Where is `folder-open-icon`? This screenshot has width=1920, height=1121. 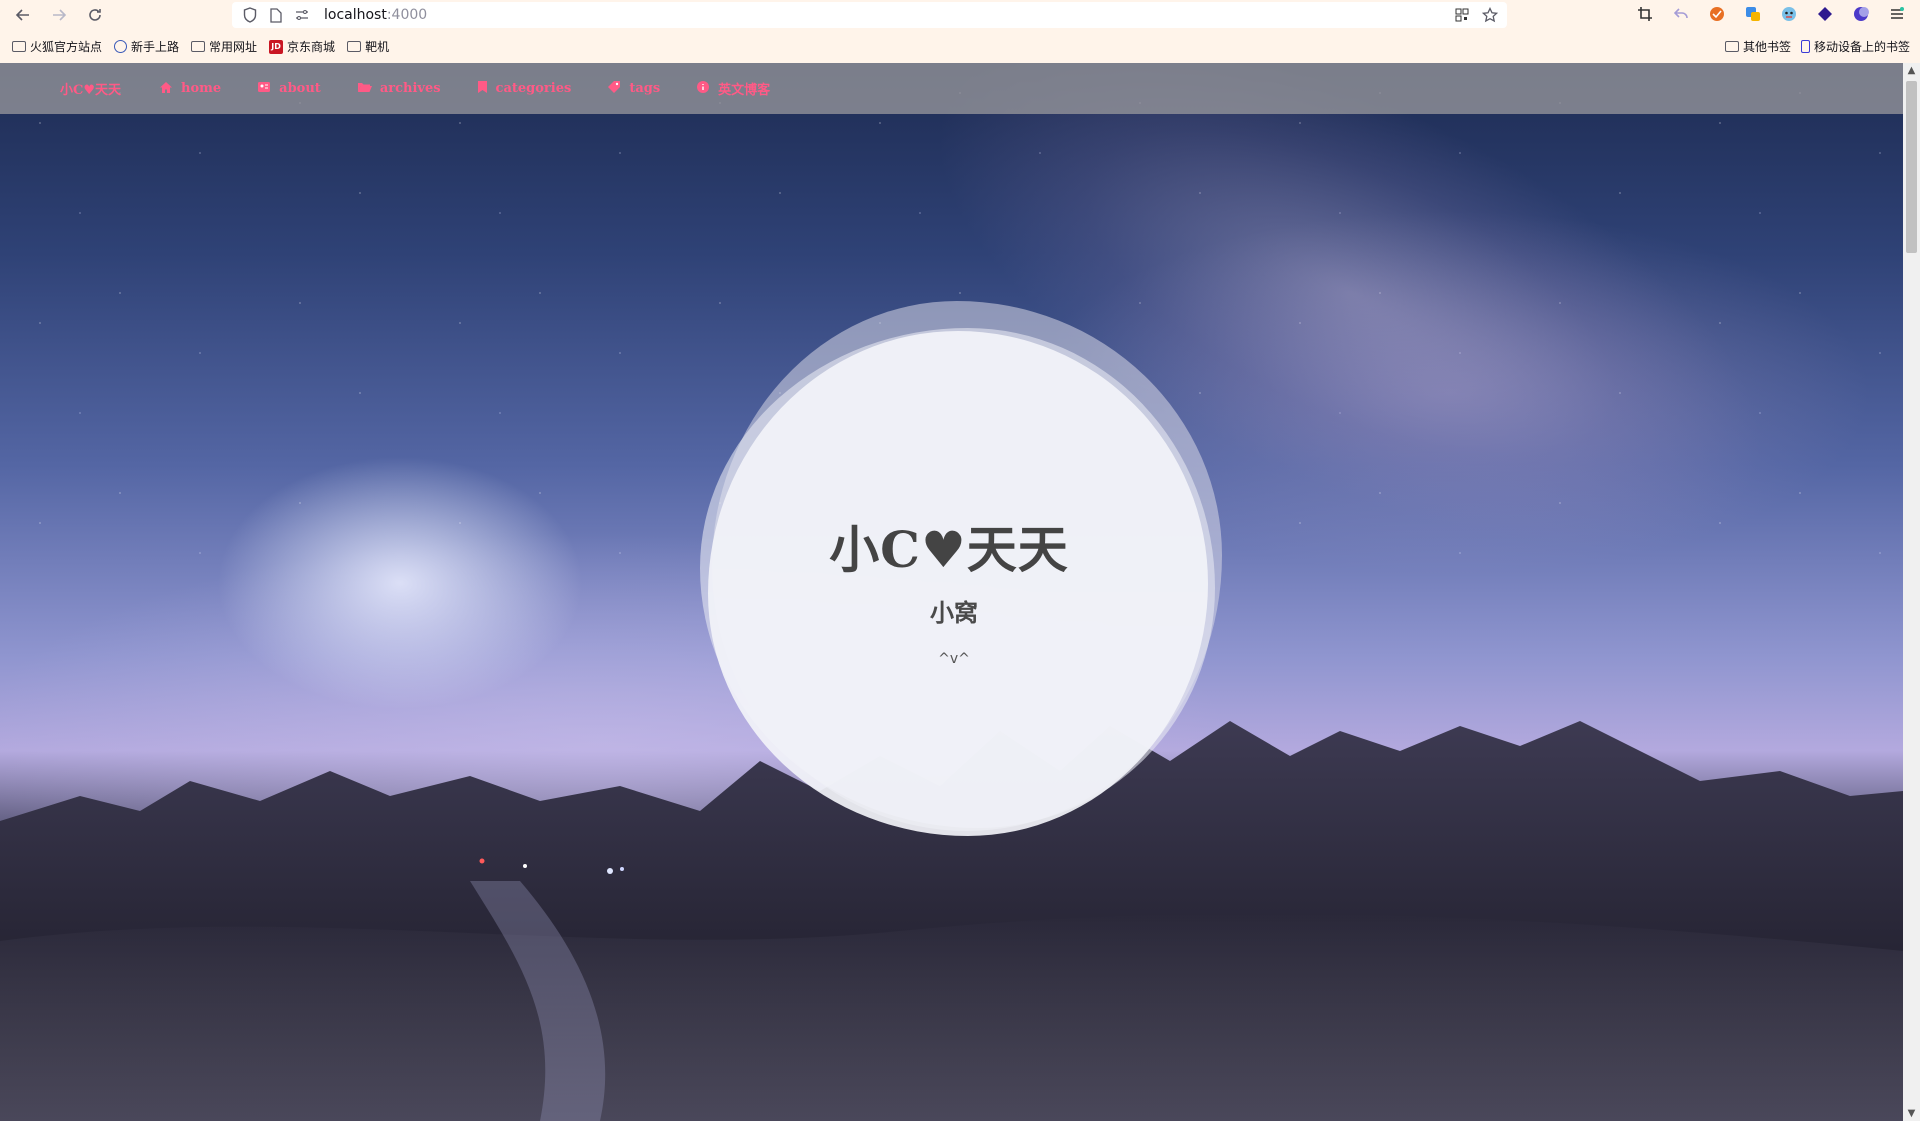 folder-open-icon is located at coordinates (364, 88).